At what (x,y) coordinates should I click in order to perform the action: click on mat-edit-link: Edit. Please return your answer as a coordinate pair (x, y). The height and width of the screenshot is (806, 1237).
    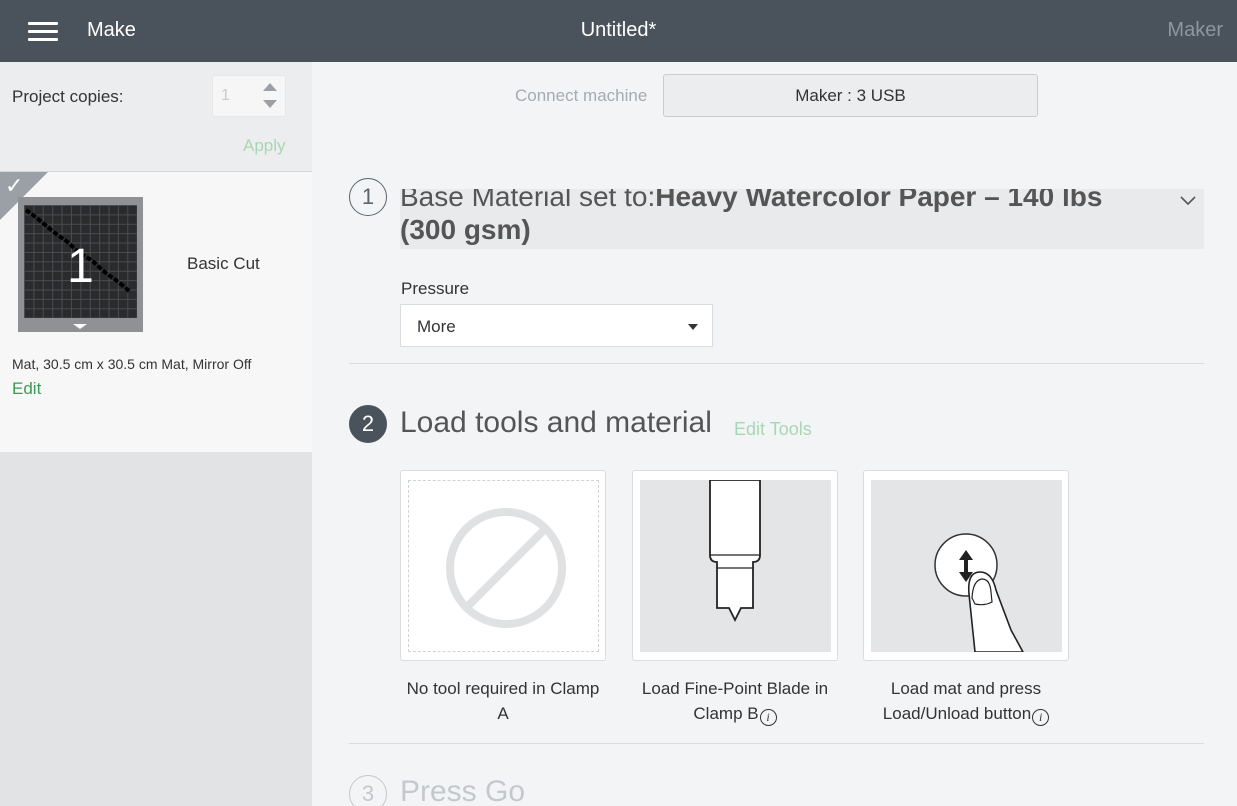
    Looking at the image, I should click on (26, 389).